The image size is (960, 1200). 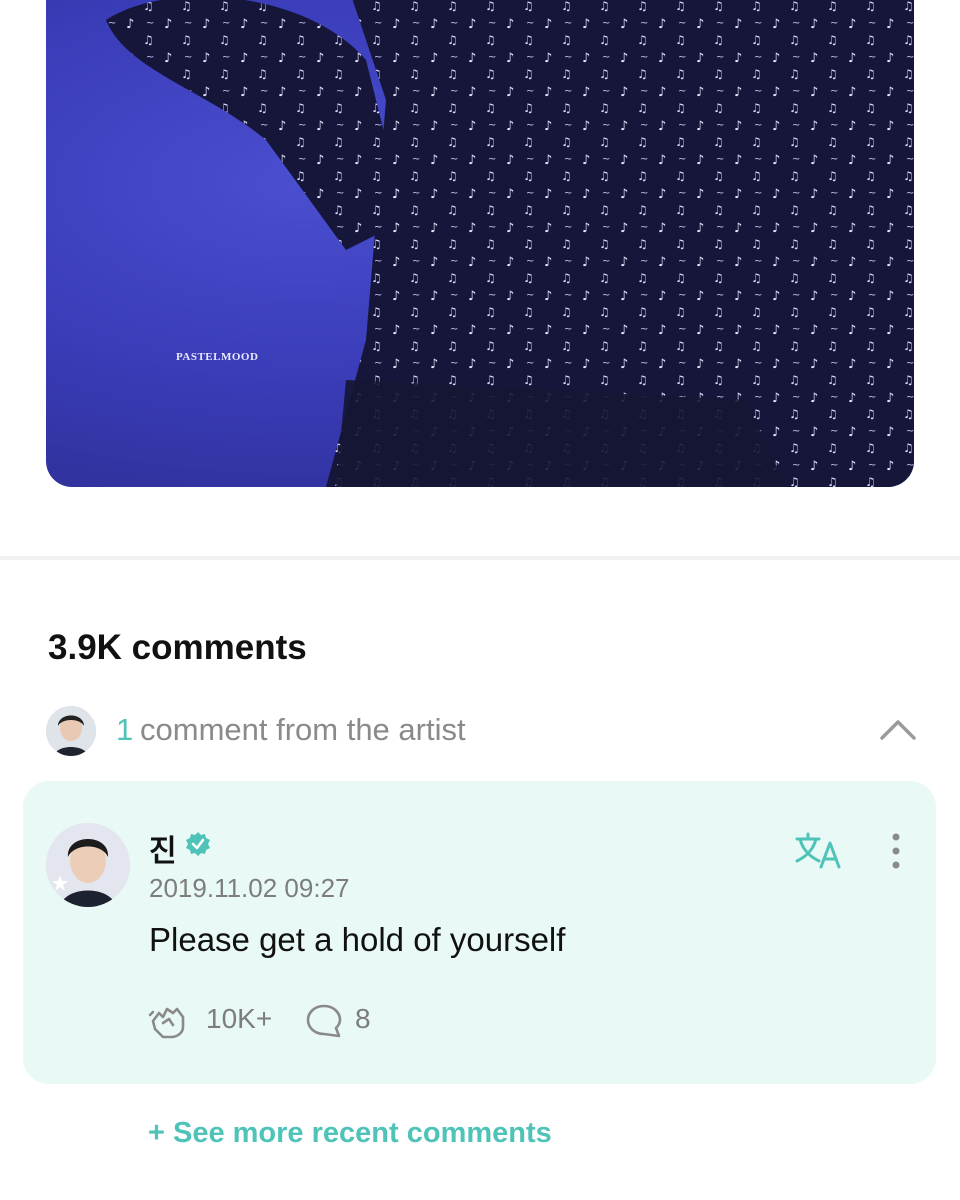 What do you see at coordinates (350, 1133) in the screenshot?
I see `see-more-comments-link: + See more recent comments` at bounding box center [350, 1133].